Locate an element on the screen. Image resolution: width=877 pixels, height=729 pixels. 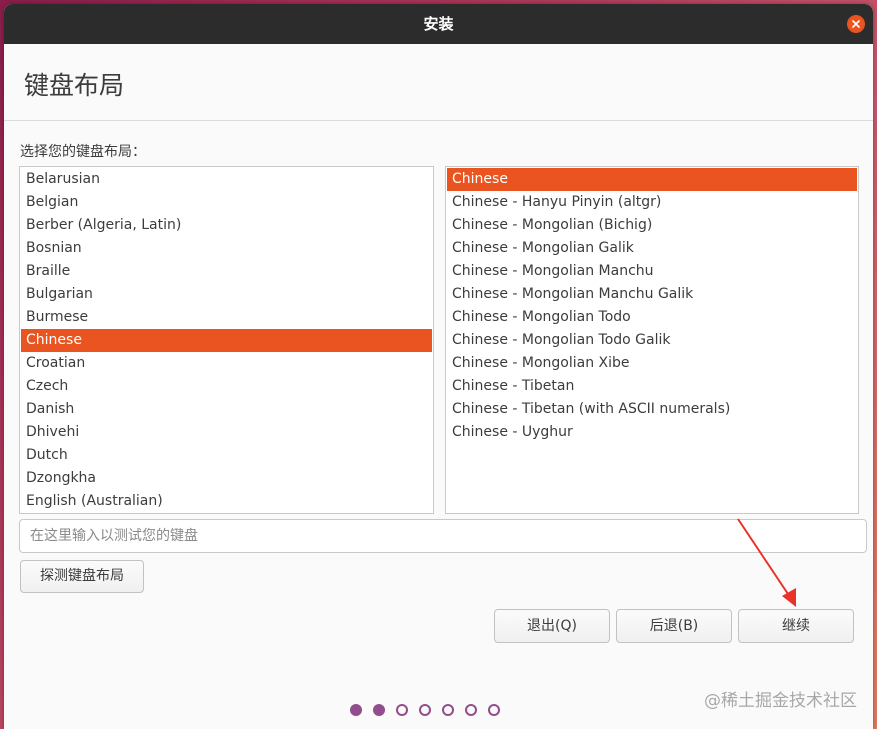
variant-list-item: Chinese - Mongolian Todo is located at coordinates (652, 317).